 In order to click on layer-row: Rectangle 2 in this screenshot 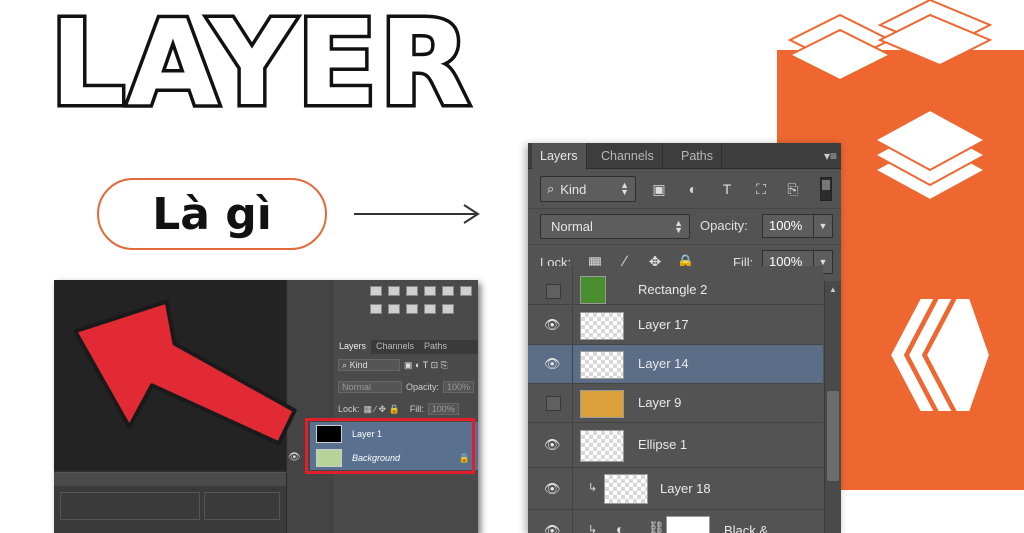, I will do `click(675, 285)`.